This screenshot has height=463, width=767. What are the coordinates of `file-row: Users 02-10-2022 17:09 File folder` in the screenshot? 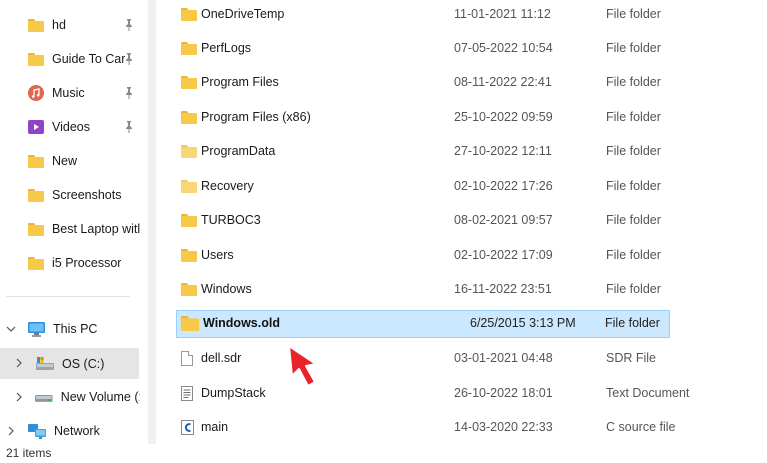 It's located at (420, 256).